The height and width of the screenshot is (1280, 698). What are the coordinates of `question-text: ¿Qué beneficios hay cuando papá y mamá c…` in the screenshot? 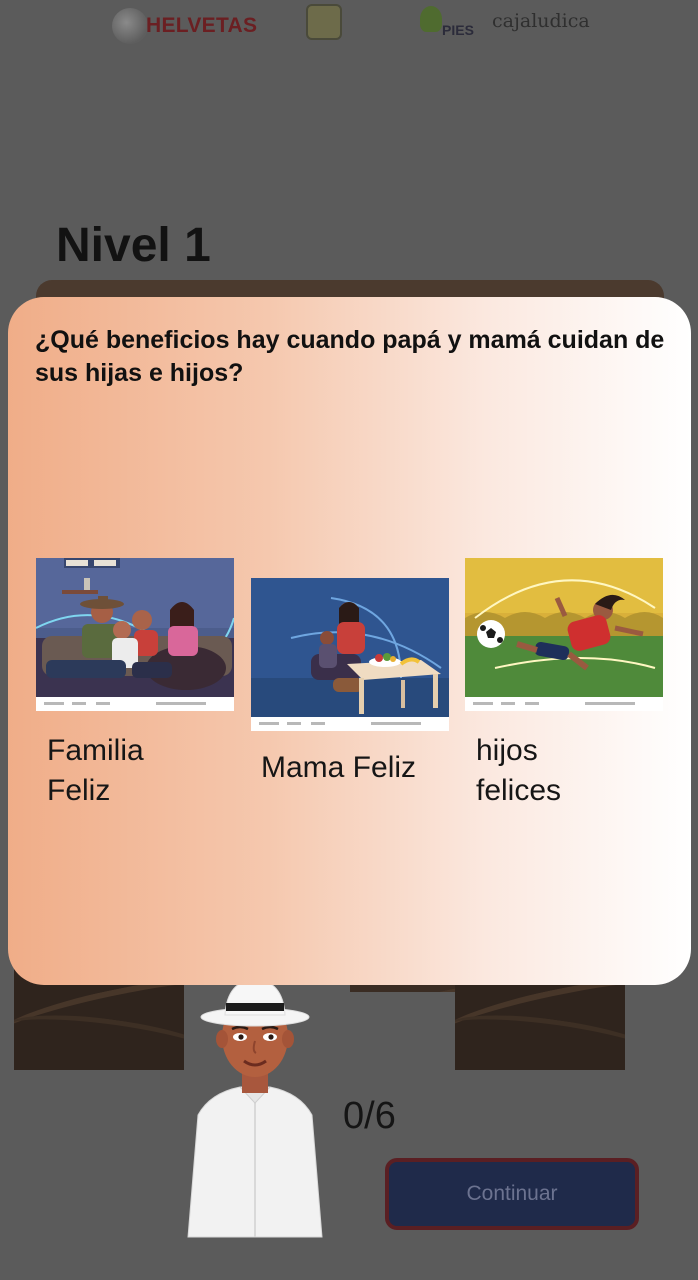 It's located at (350, 356).